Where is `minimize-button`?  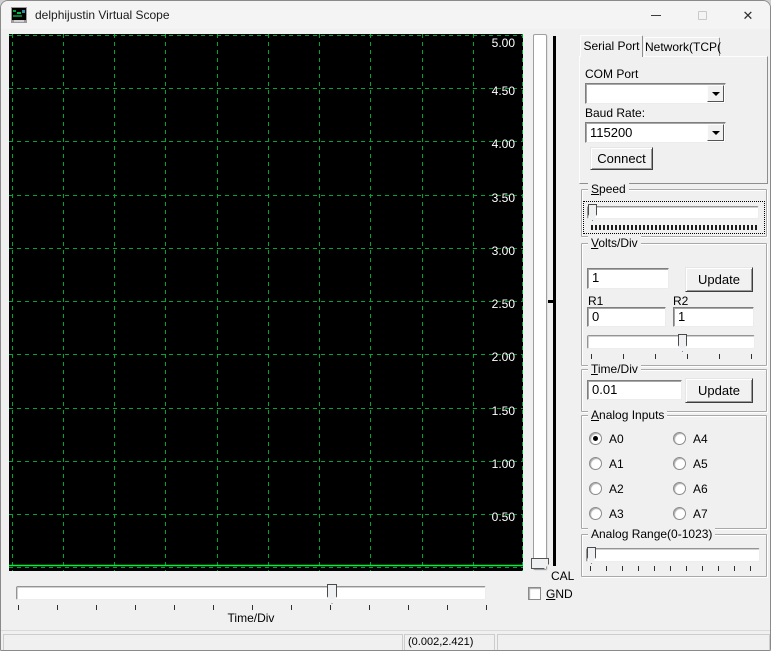 minimize-button is located at coordinates (656, 15).